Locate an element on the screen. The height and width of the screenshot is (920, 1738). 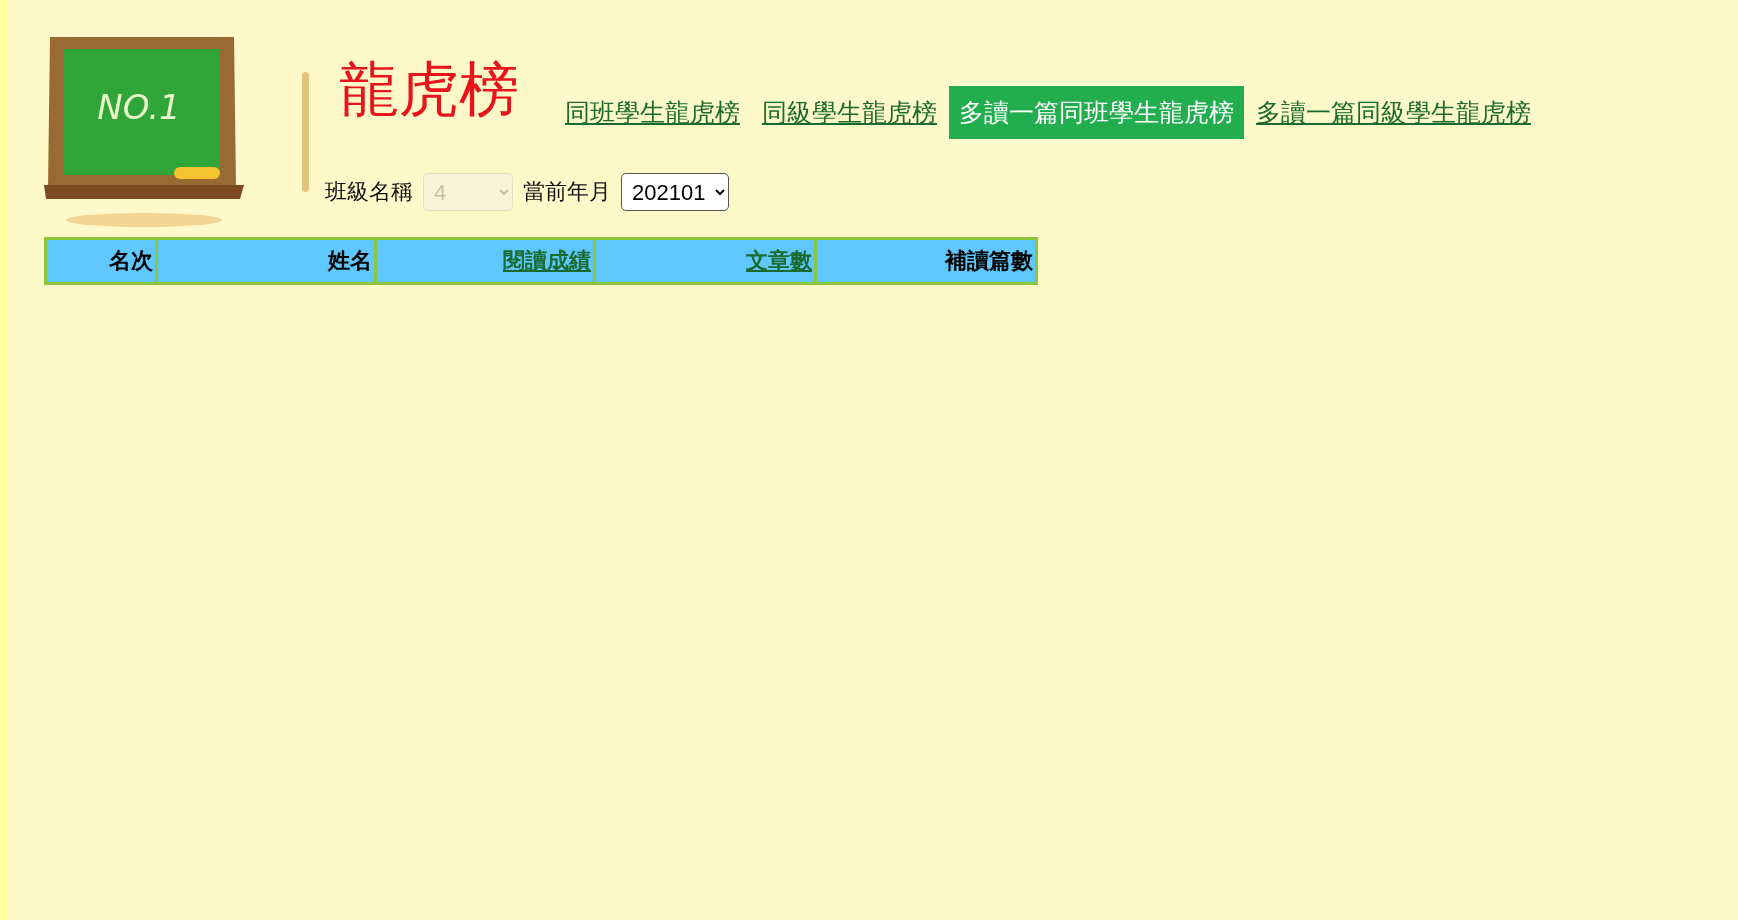
column-header: 姓名 is located at coordinates (266, 261).